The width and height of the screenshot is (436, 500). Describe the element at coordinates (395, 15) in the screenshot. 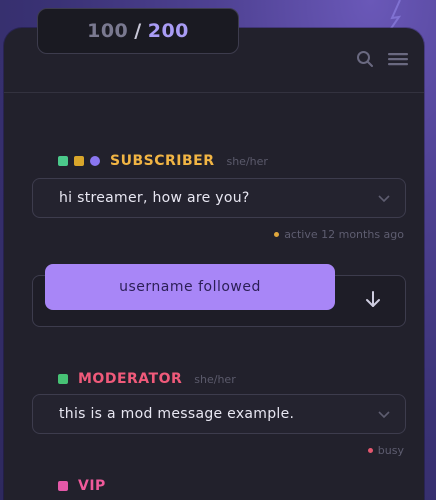

I see `lightning-decoration` at that location.